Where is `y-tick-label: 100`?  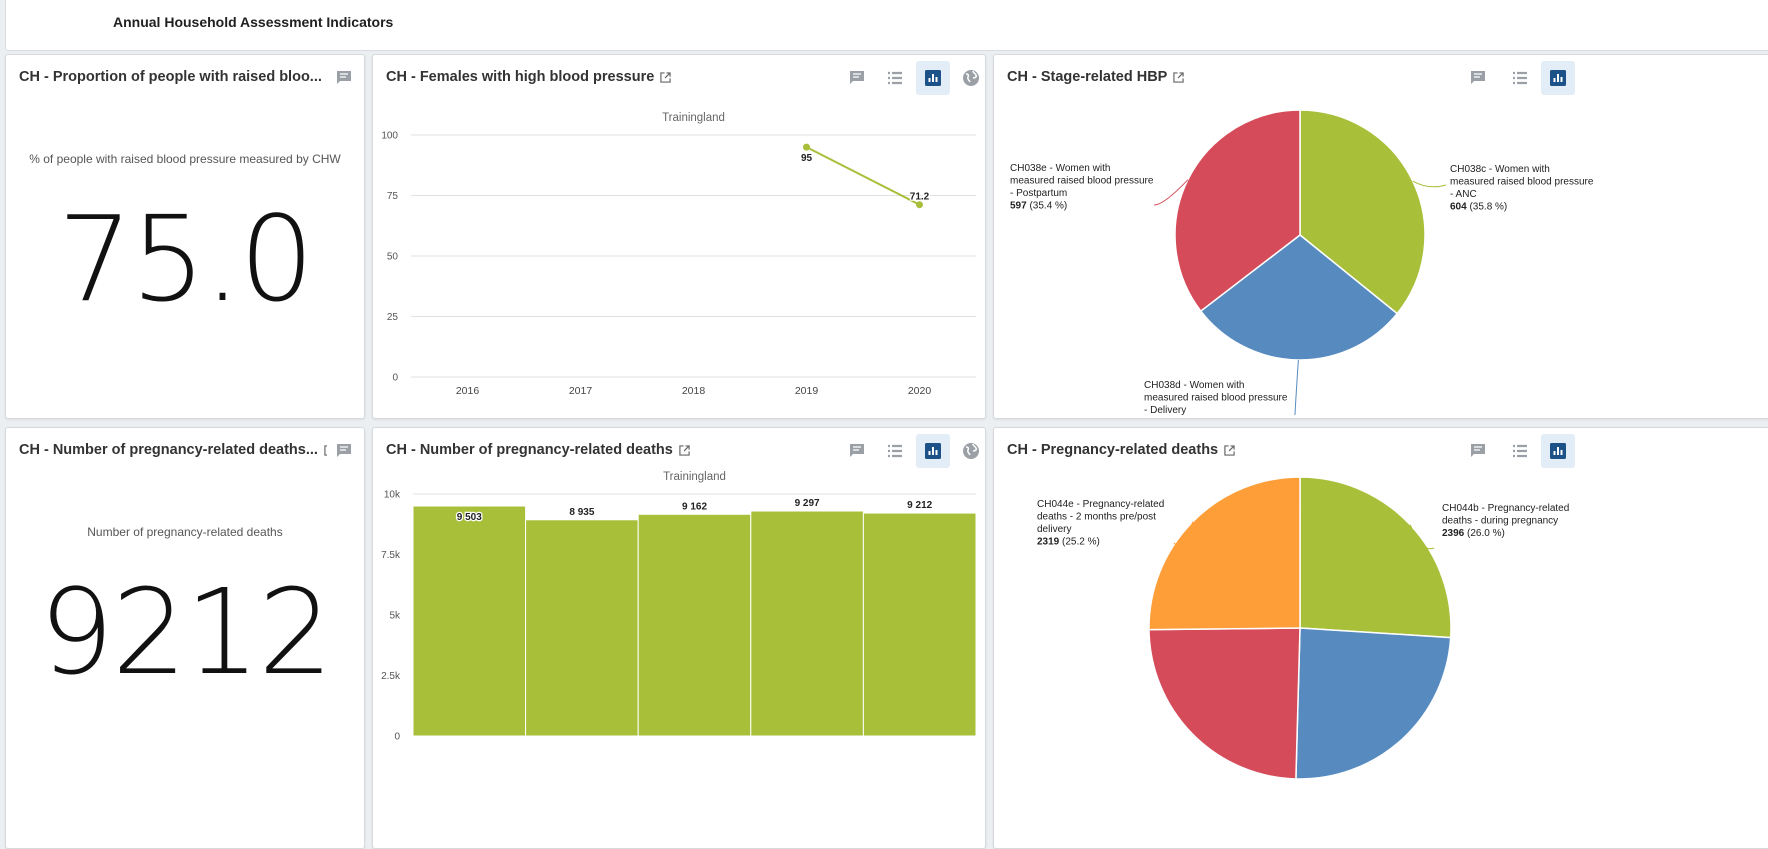 y-tick-label: 100 is located at coordinates (389, 136).